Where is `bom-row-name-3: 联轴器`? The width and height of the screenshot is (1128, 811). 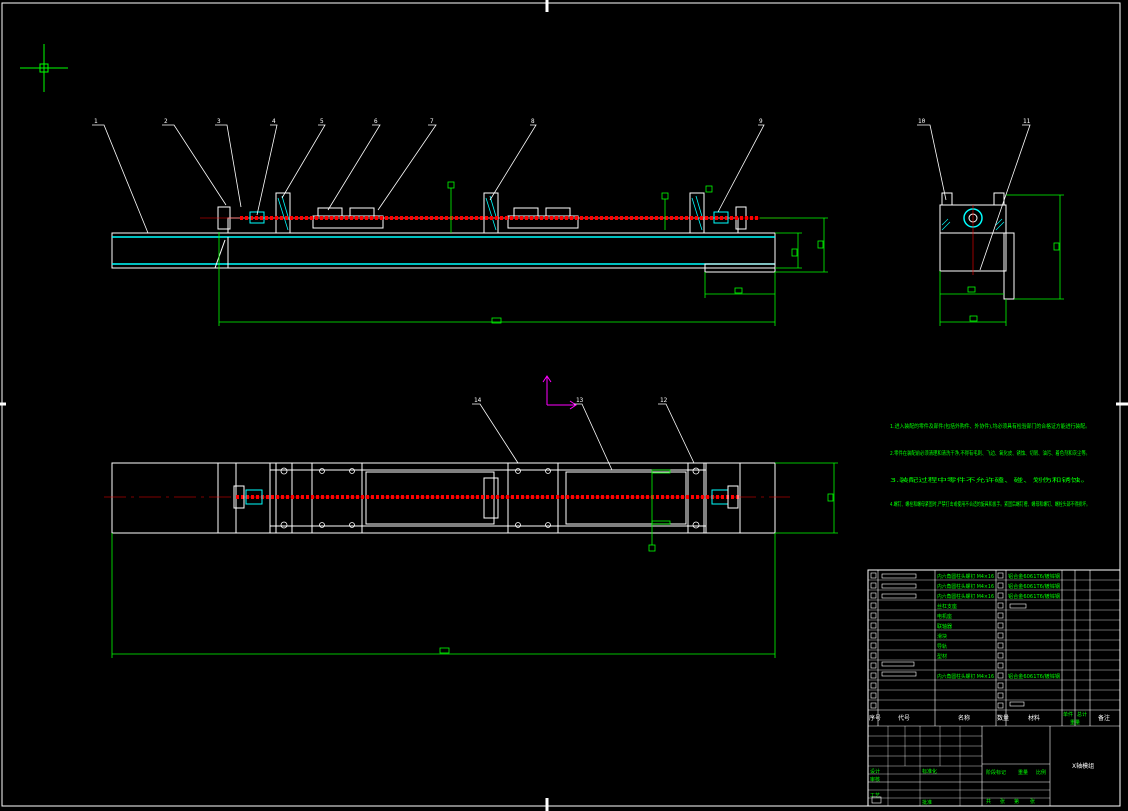
bom-row-name-3: 联轴器 is located at coordinates (944, 626).